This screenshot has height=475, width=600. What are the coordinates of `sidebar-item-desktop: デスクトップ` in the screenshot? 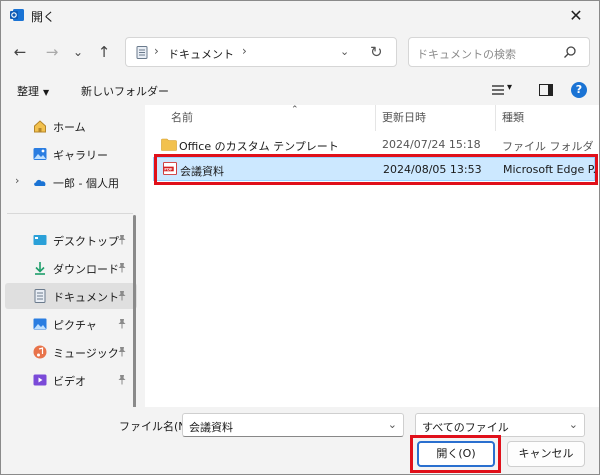 It's located at (71, 240).